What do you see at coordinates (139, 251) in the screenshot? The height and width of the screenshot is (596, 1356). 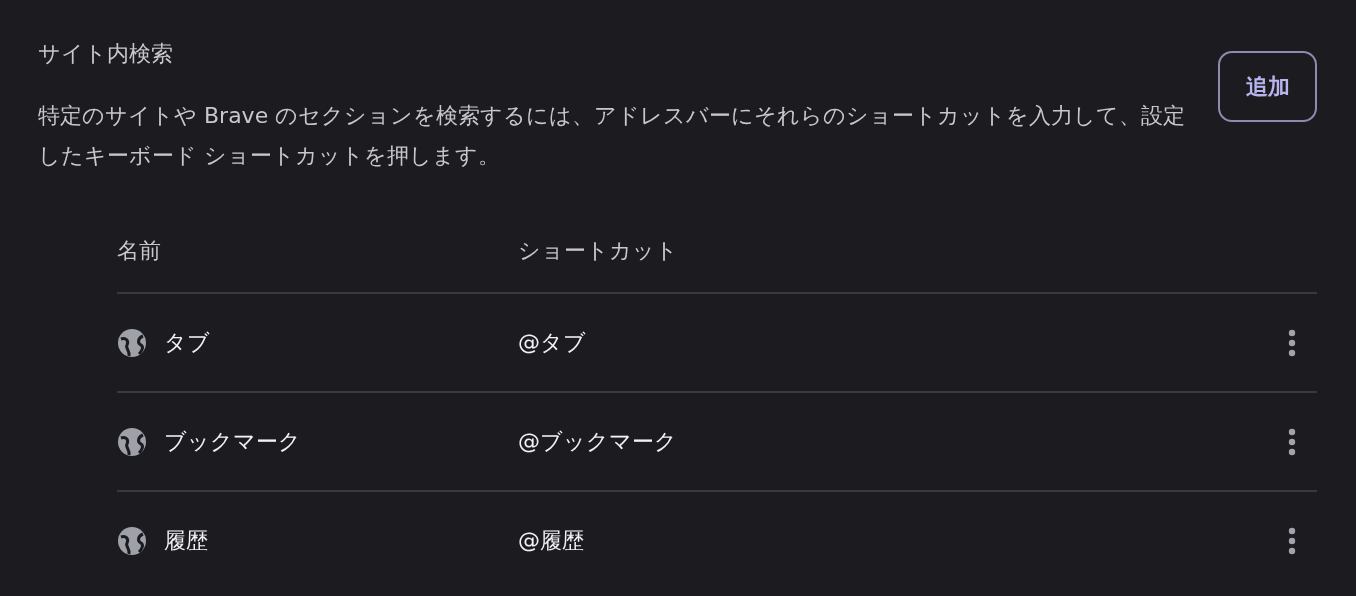 I see `column-header: 名前` at bounding box center [139, 251].